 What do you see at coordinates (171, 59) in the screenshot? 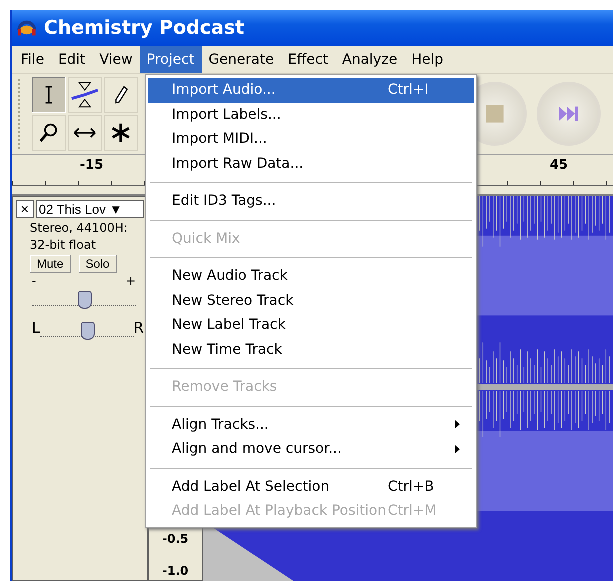
I see `menu-item: Project` at bounding box center [171, 59].